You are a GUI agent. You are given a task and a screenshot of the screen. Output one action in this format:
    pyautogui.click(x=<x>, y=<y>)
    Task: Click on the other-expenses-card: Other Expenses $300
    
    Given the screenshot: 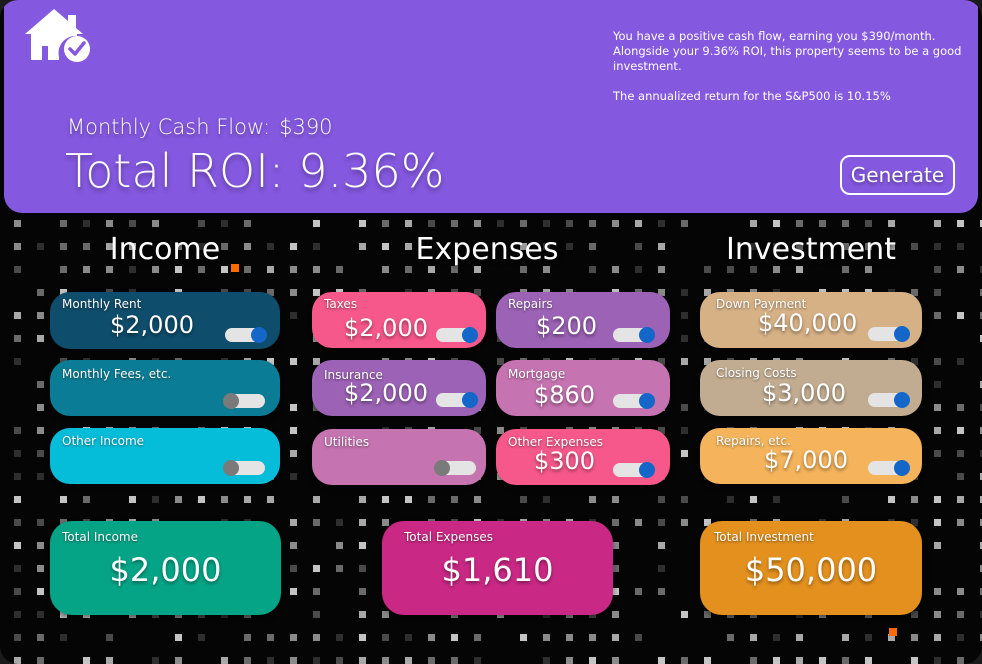 What is the action you would take?
    pyautogui.click(x=583, y=457)
    